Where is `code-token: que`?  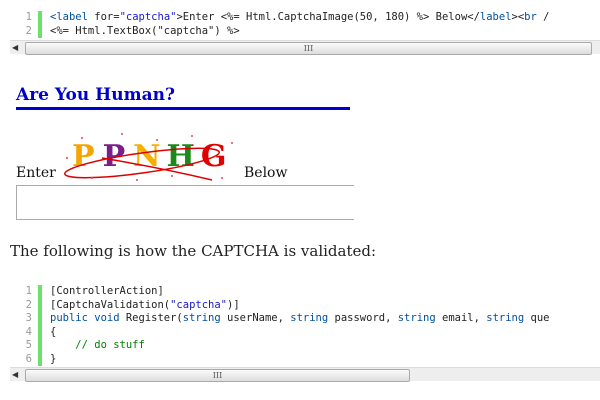
code-token: que is located at coordinates (540, 318).